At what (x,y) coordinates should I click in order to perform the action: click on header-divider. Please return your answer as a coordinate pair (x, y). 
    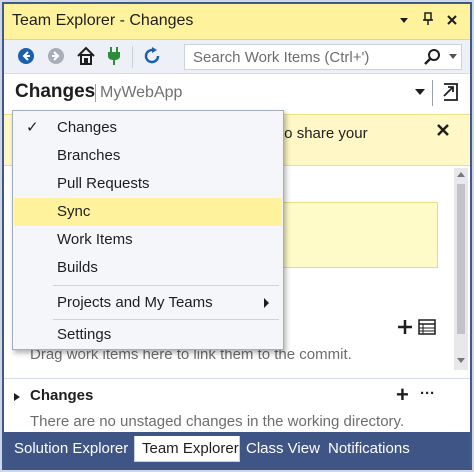
    Looking at the image, I should click on (95, 93).